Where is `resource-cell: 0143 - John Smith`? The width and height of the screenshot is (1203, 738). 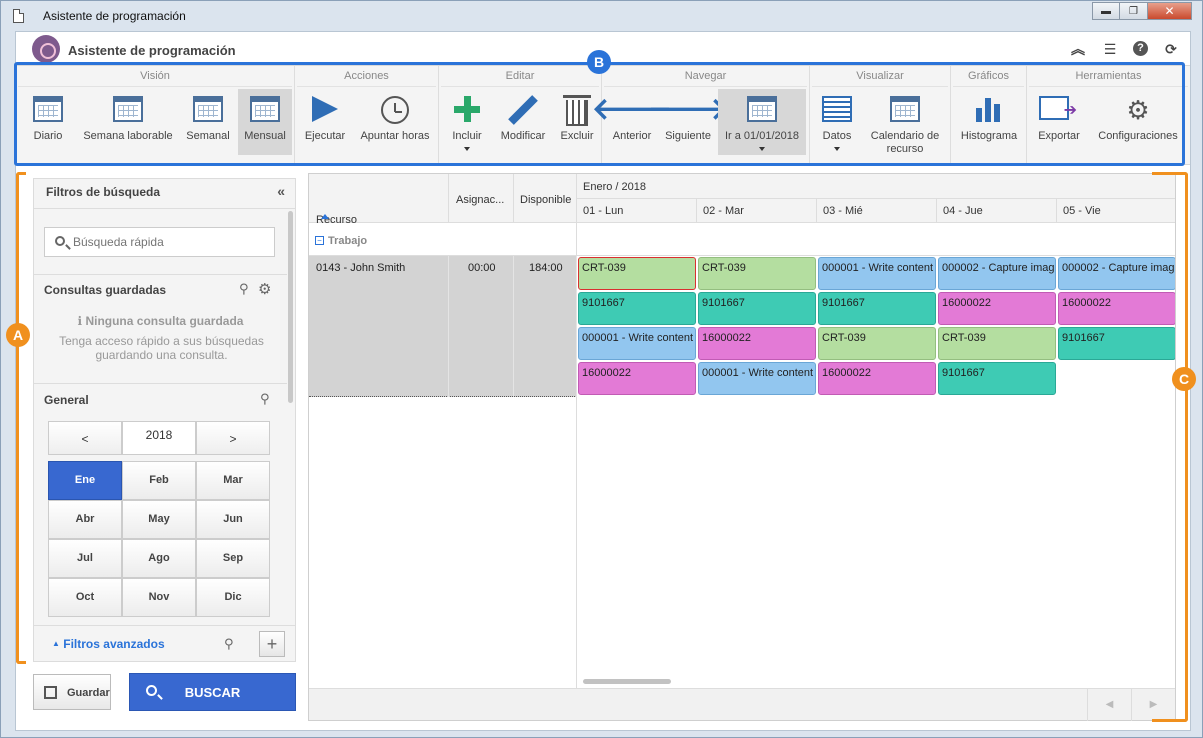 resource-cell: 0143 - John Smith is located at coordinates (379, 326).